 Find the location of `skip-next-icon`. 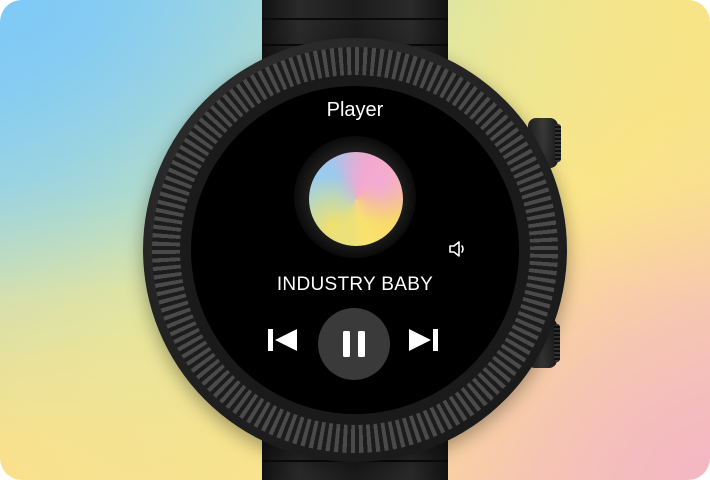

skip-next-icon is located at coordinates (423, 340).